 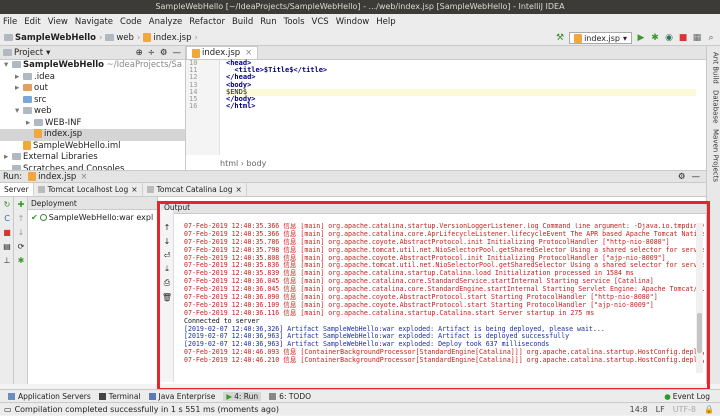 What do you see at coordinates (268, 22) in the screenshot?
I see `menu-run: Run` at bounding box center [268, 22].